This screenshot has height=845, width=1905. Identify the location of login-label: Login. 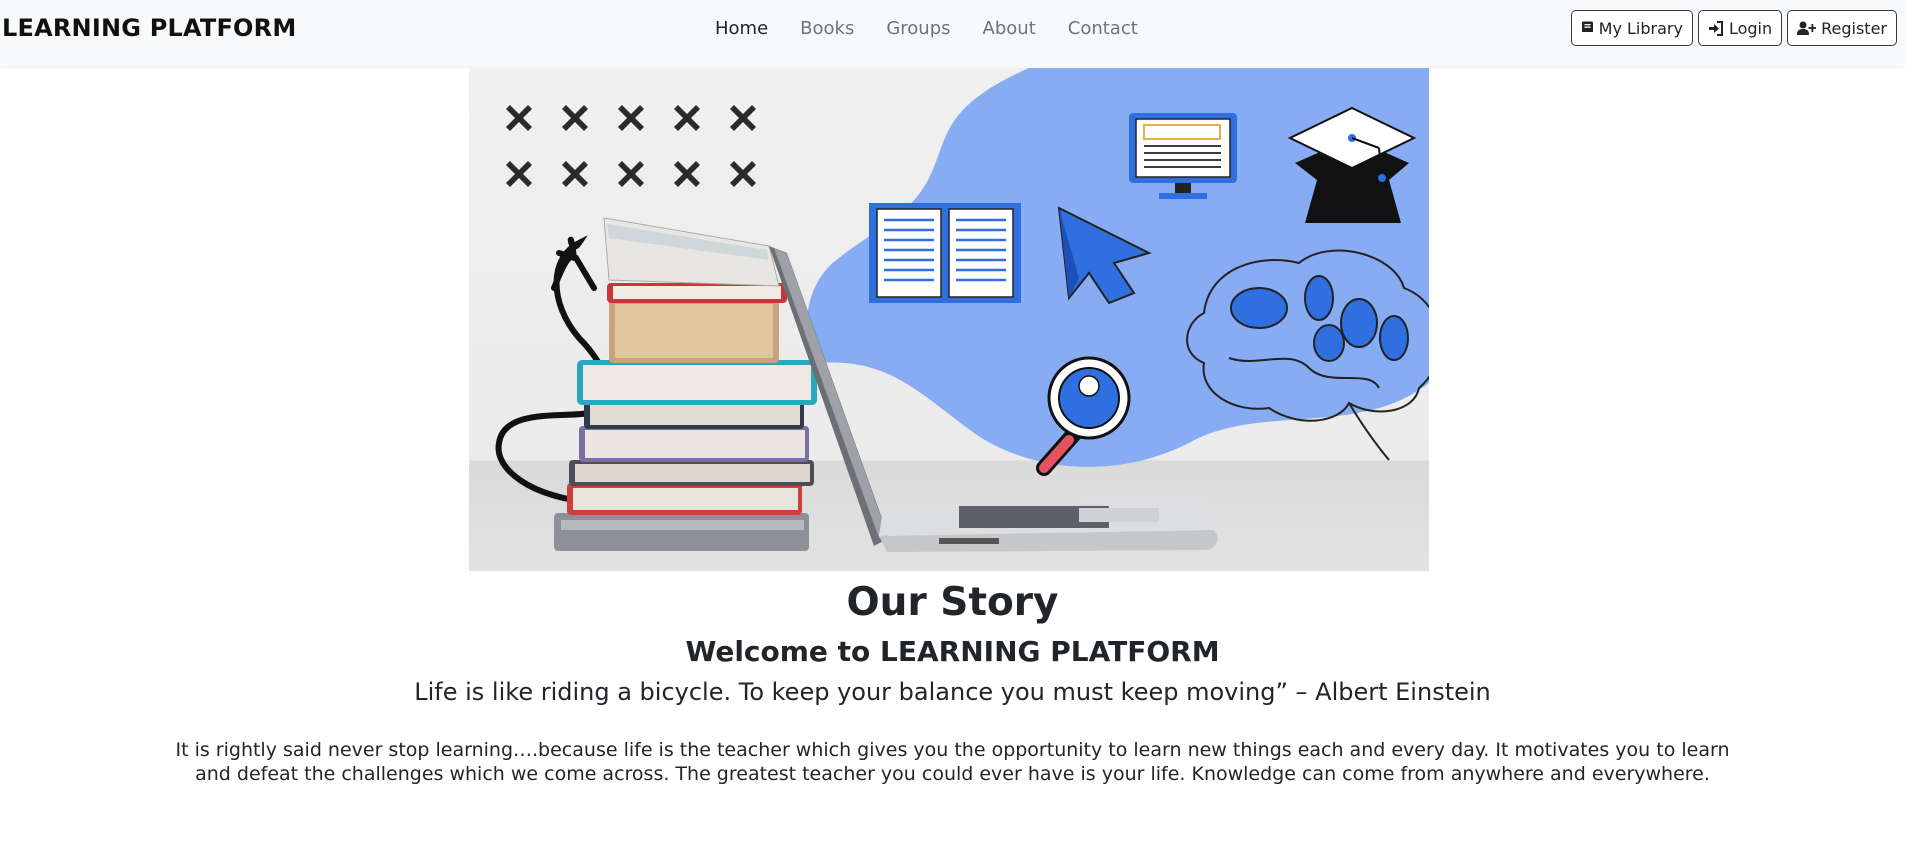
(1750, 28).